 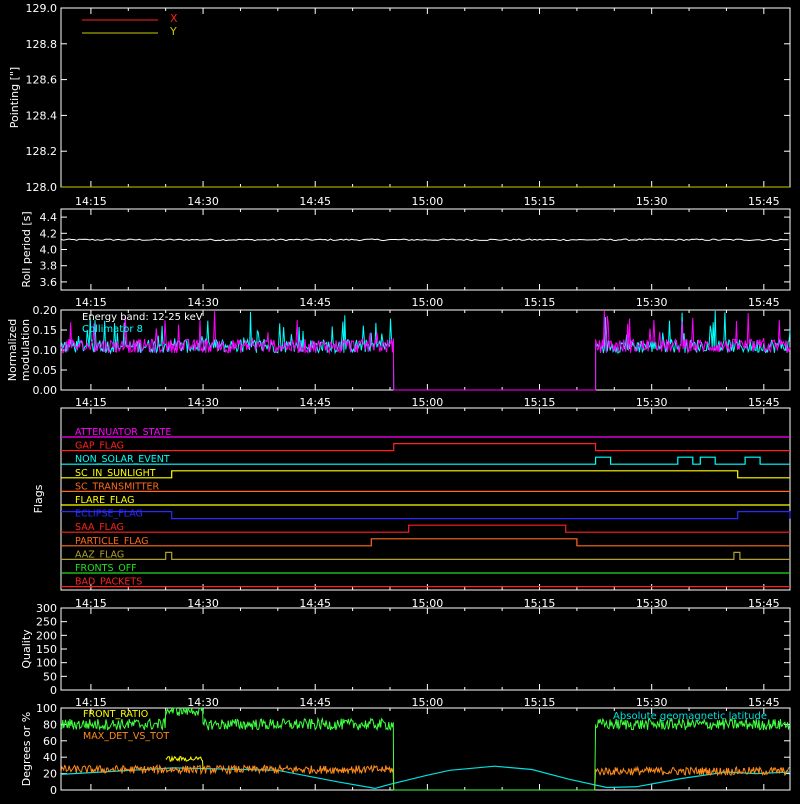 What do you see at coordinates (49, 282) in the screenshot?
I see `y-tick-label: 3.6` at bounding box center [49, 282].